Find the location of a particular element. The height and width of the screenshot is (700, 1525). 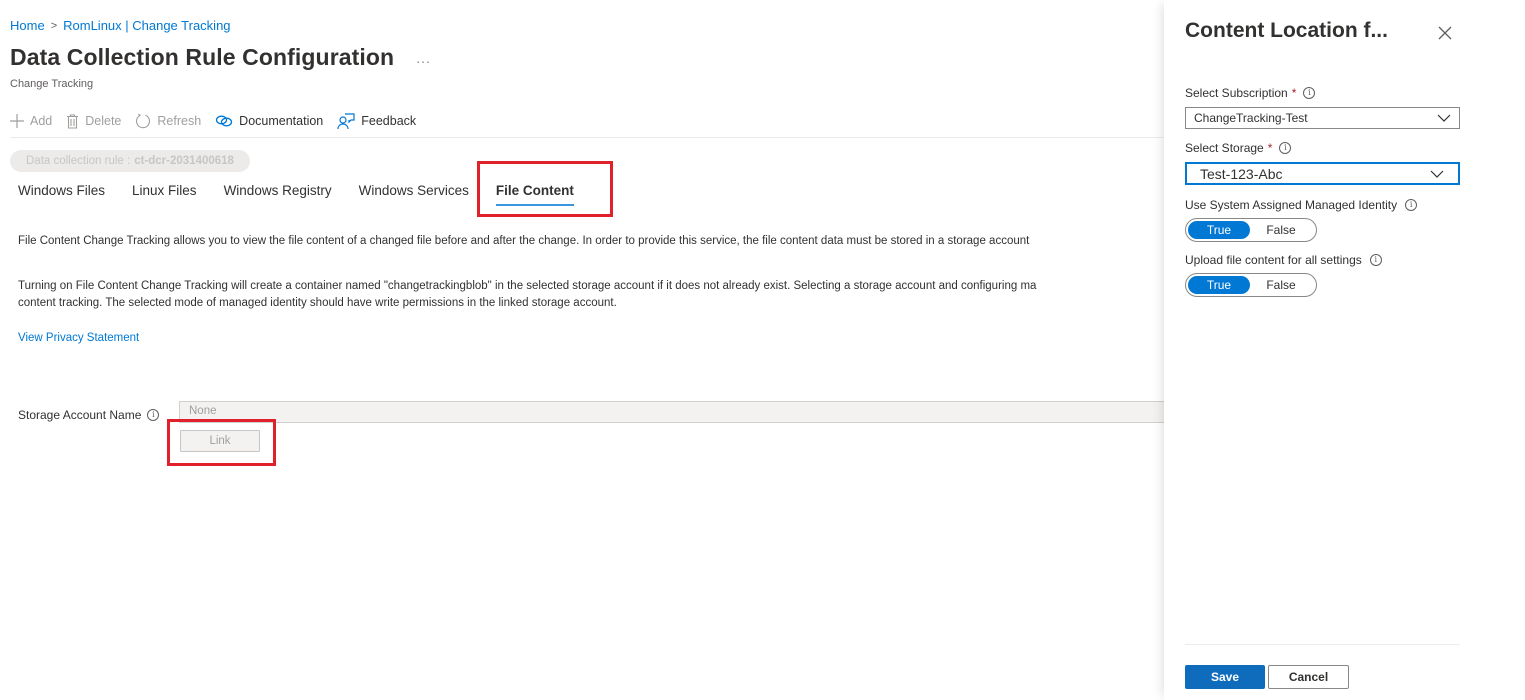

upload-content-false-option: False is located at coordinates (1281, 285).